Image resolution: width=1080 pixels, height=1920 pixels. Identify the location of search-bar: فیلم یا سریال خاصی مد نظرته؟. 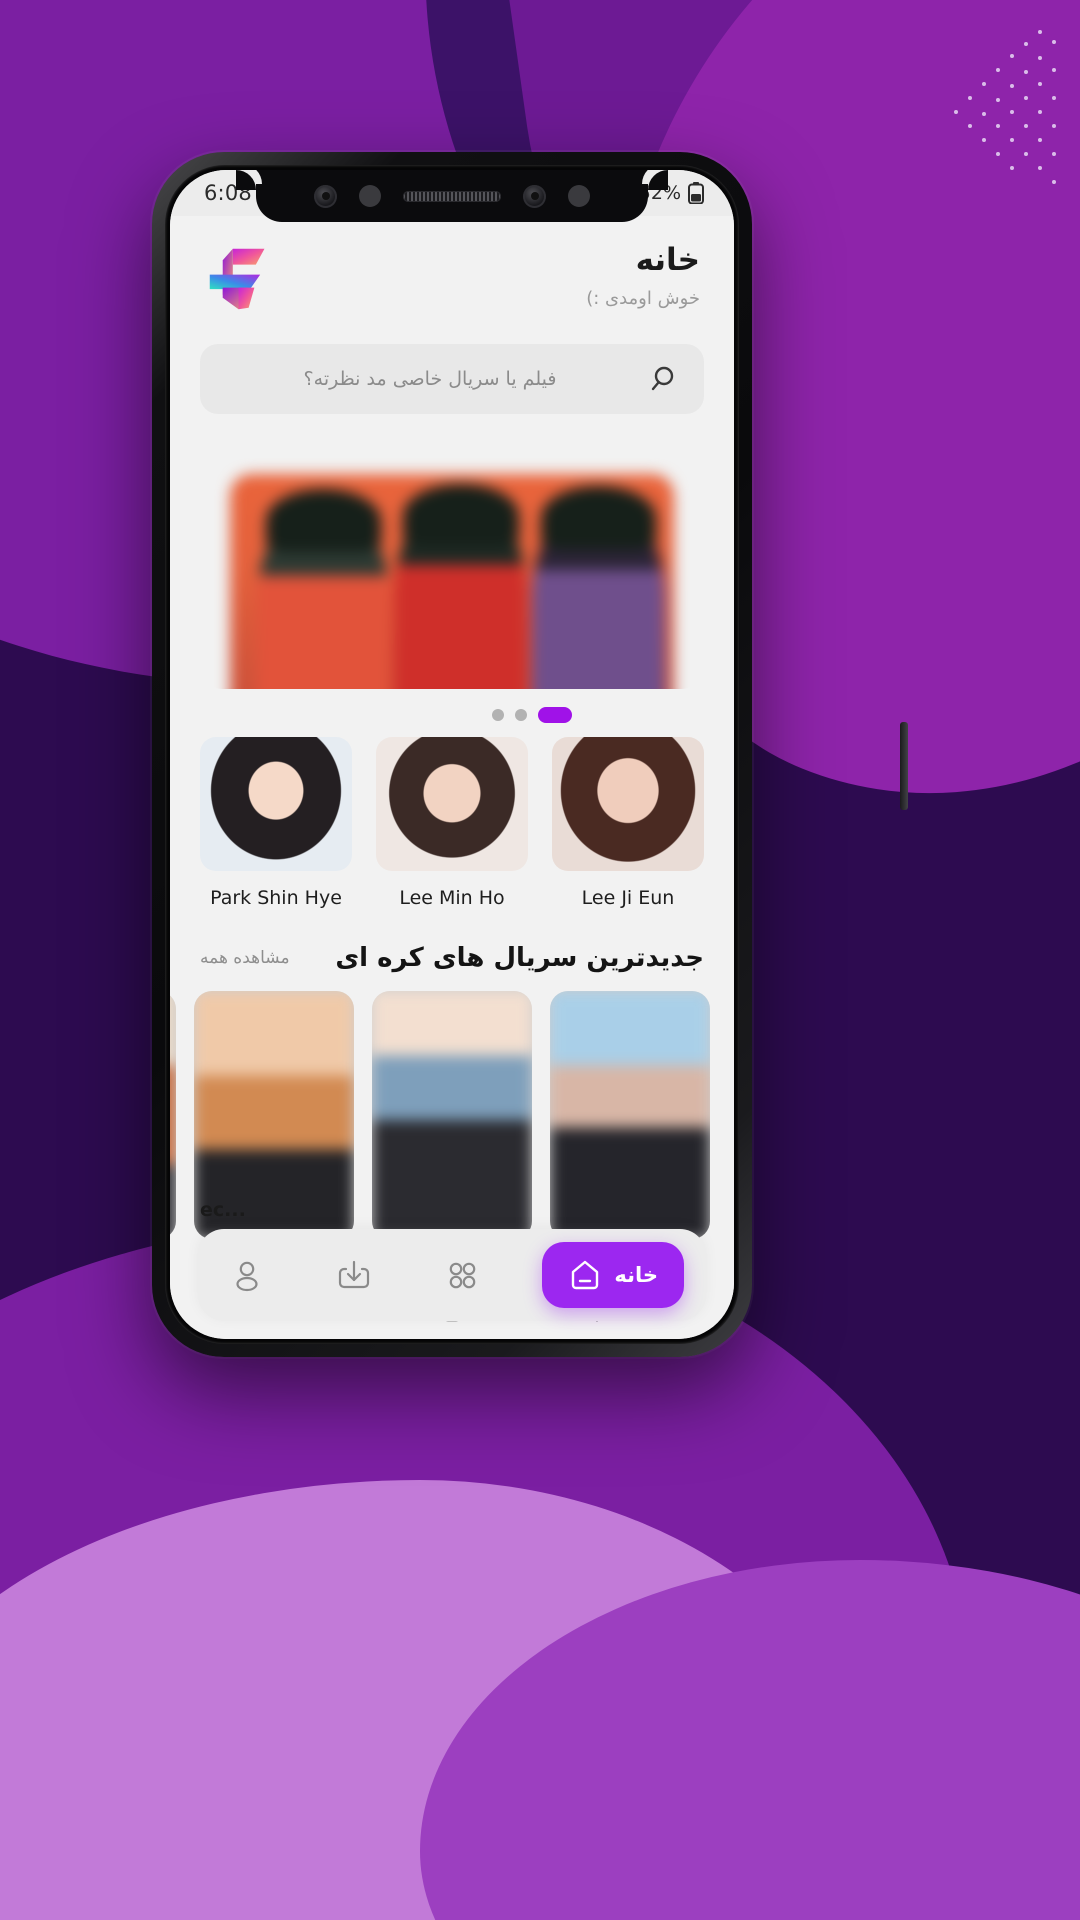
(452, 379).